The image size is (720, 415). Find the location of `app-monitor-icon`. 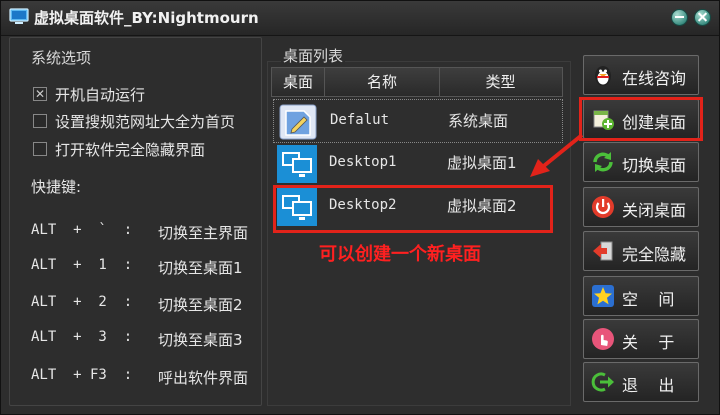

app-monitor-icon is located at coordinates (19, 16).